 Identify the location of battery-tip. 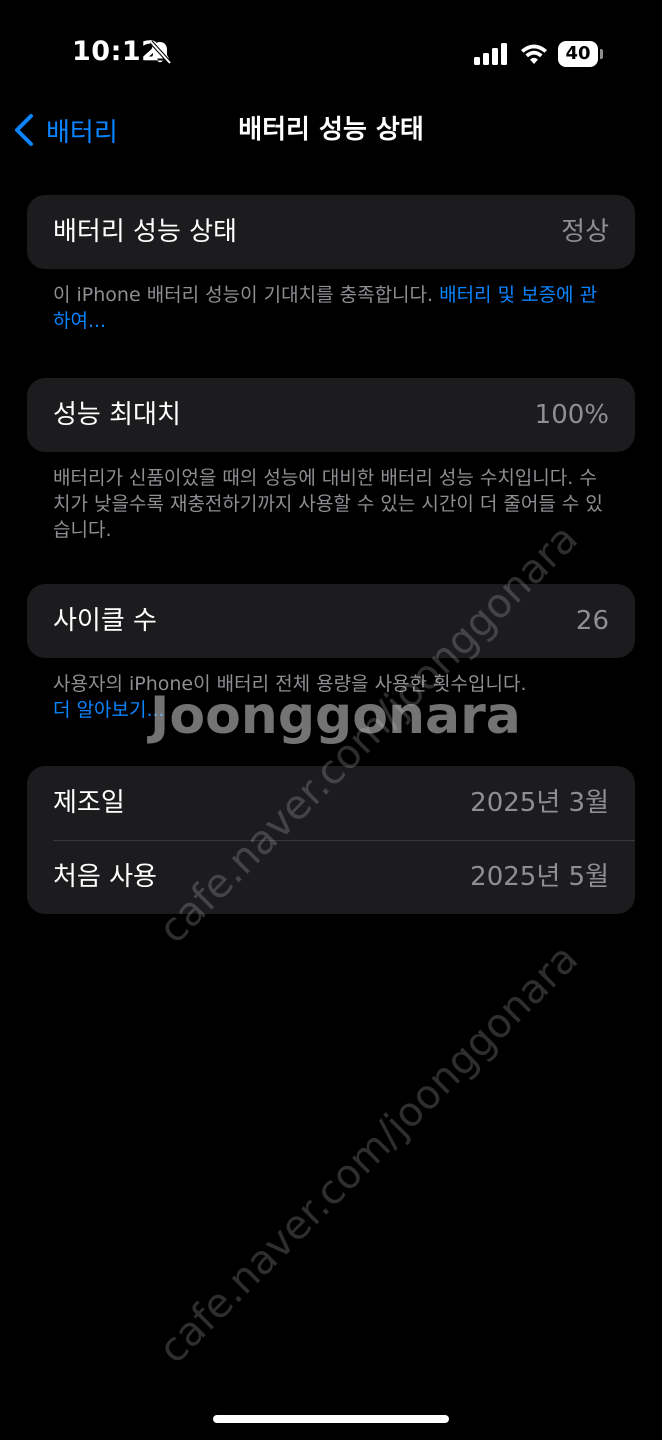
(601, 54).